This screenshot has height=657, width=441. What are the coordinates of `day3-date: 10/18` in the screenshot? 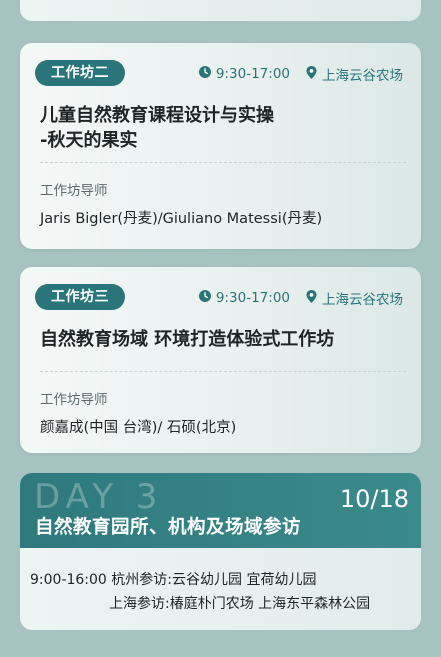 It's located at (374, 499).